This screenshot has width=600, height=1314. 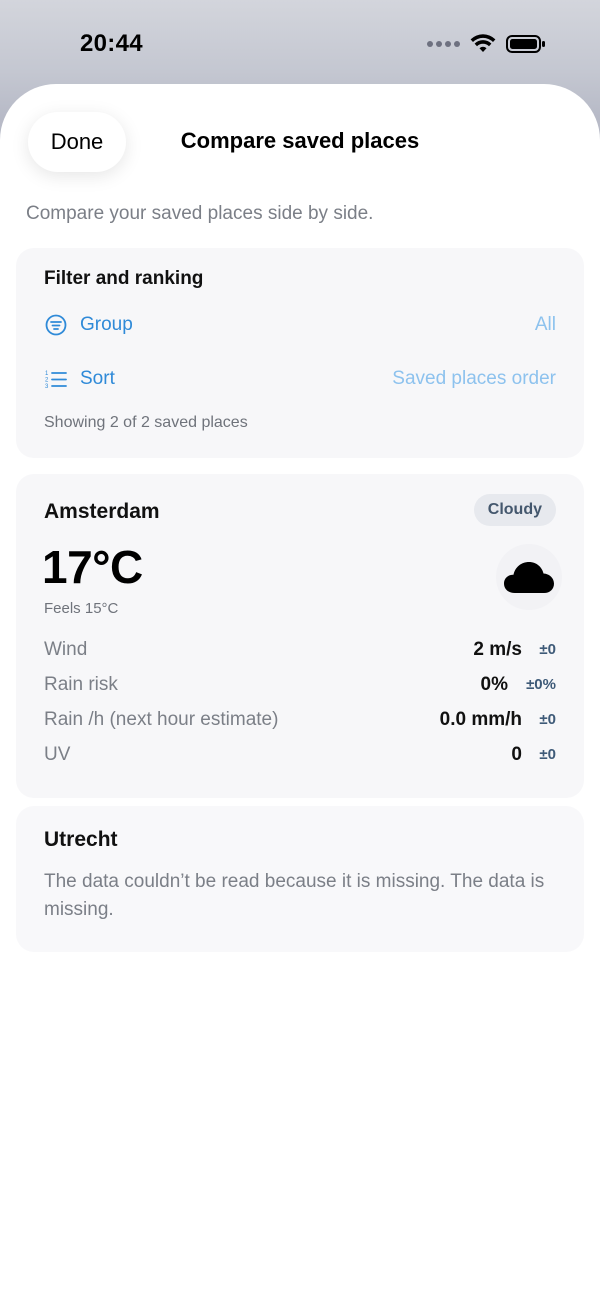 What do you see at coordinates (56, 325) in the screenshot?
I see `filter-icon` at bounding box center [56, 325].